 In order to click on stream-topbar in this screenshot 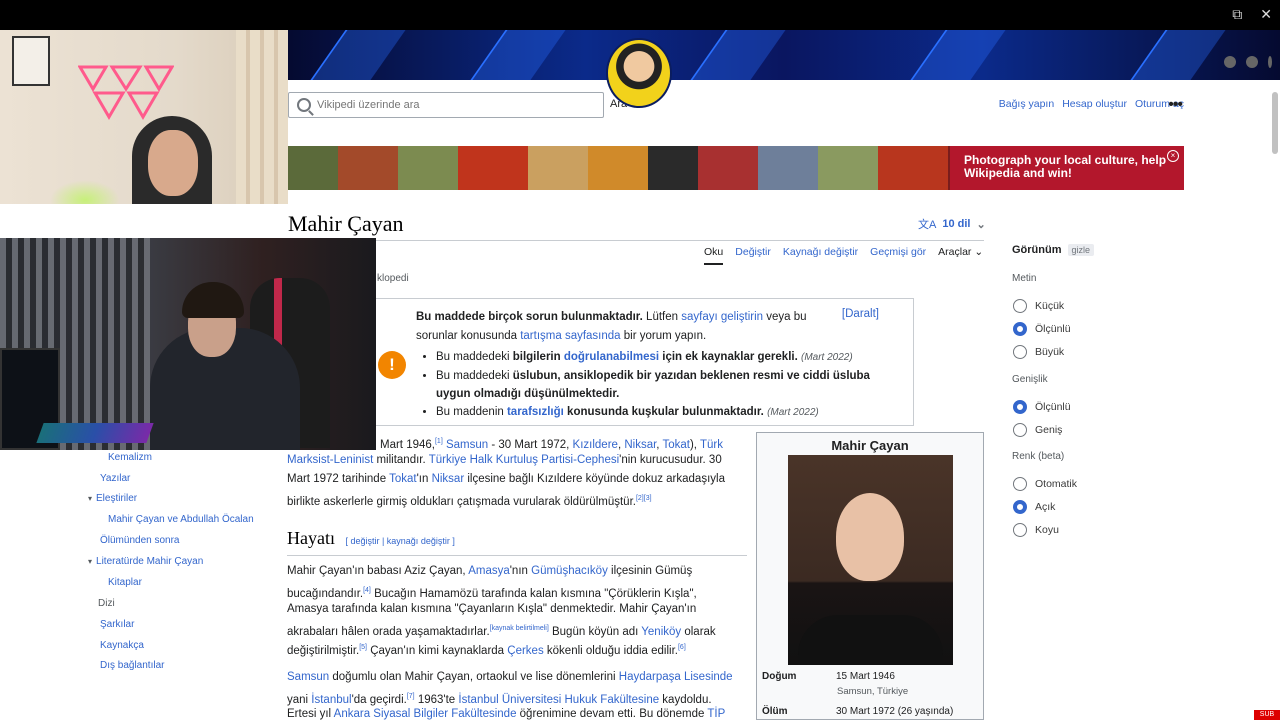, I will do `click(640, 15)`.